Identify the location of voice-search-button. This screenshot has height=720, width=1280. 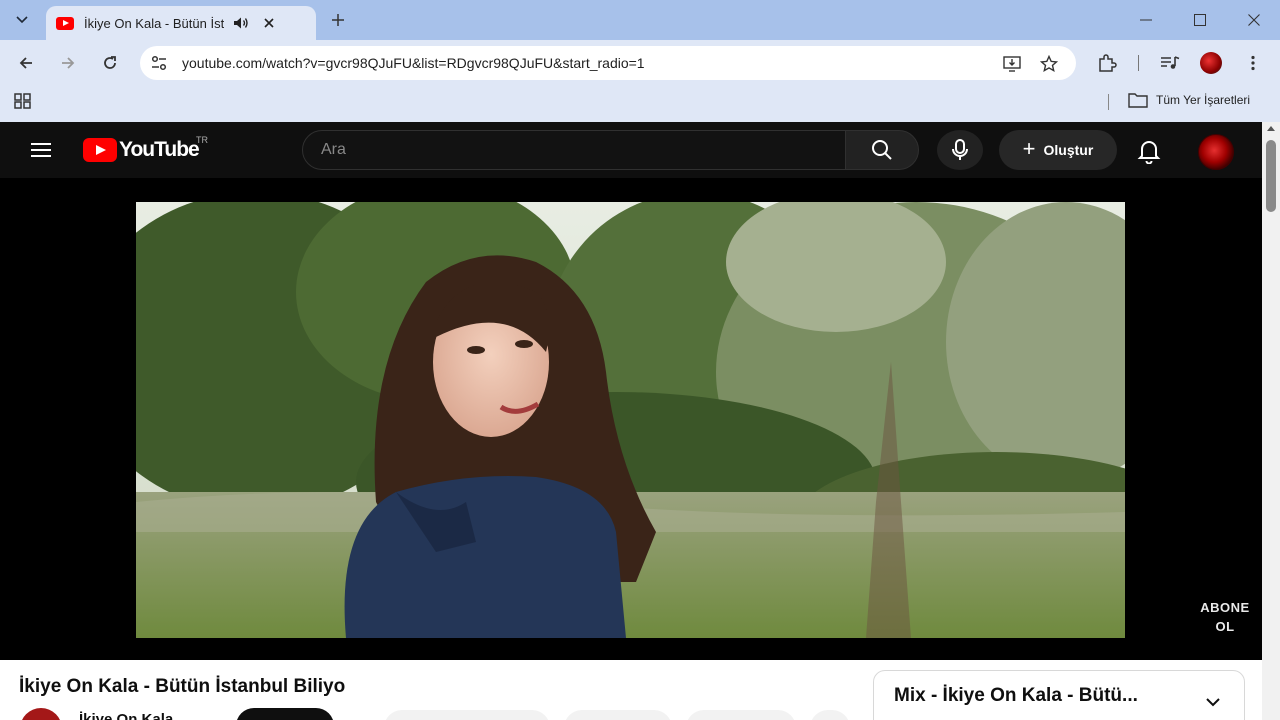
(960, 150).